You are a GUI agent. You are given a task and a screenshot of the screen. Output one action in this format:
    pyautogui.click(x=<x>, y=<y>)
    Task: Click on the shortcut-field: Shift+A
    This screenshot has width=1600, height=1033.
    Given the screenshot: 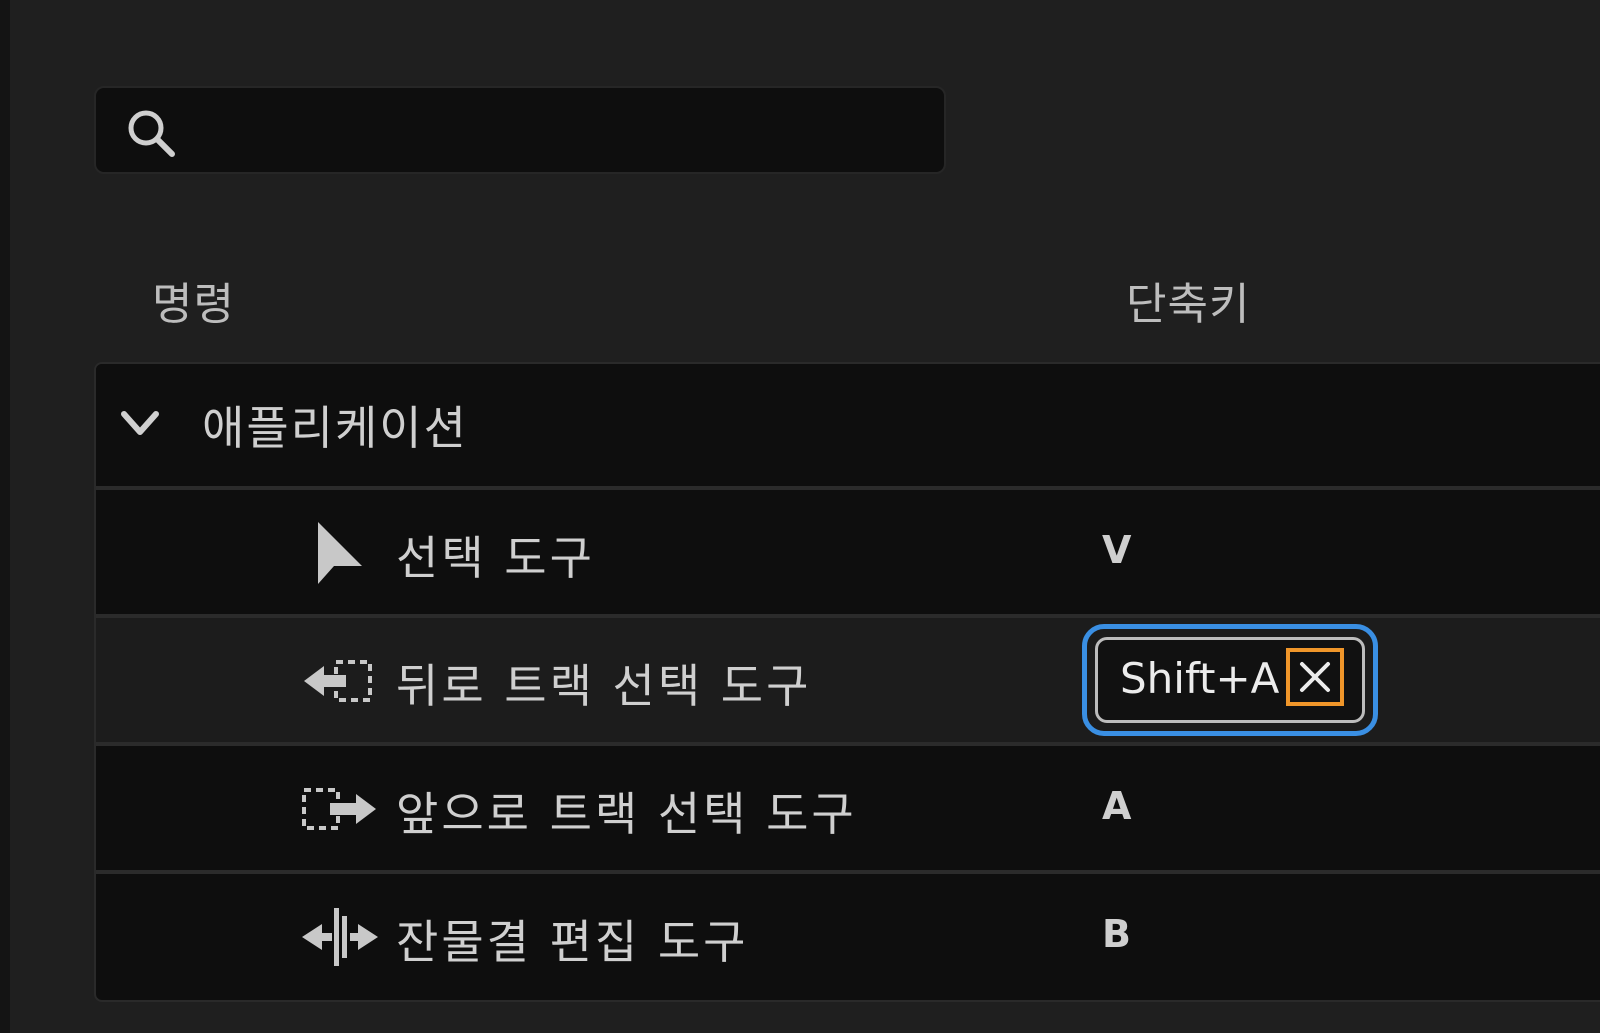 What is the action you would take?
    pyautogui.click(x=1230, y=680)
    